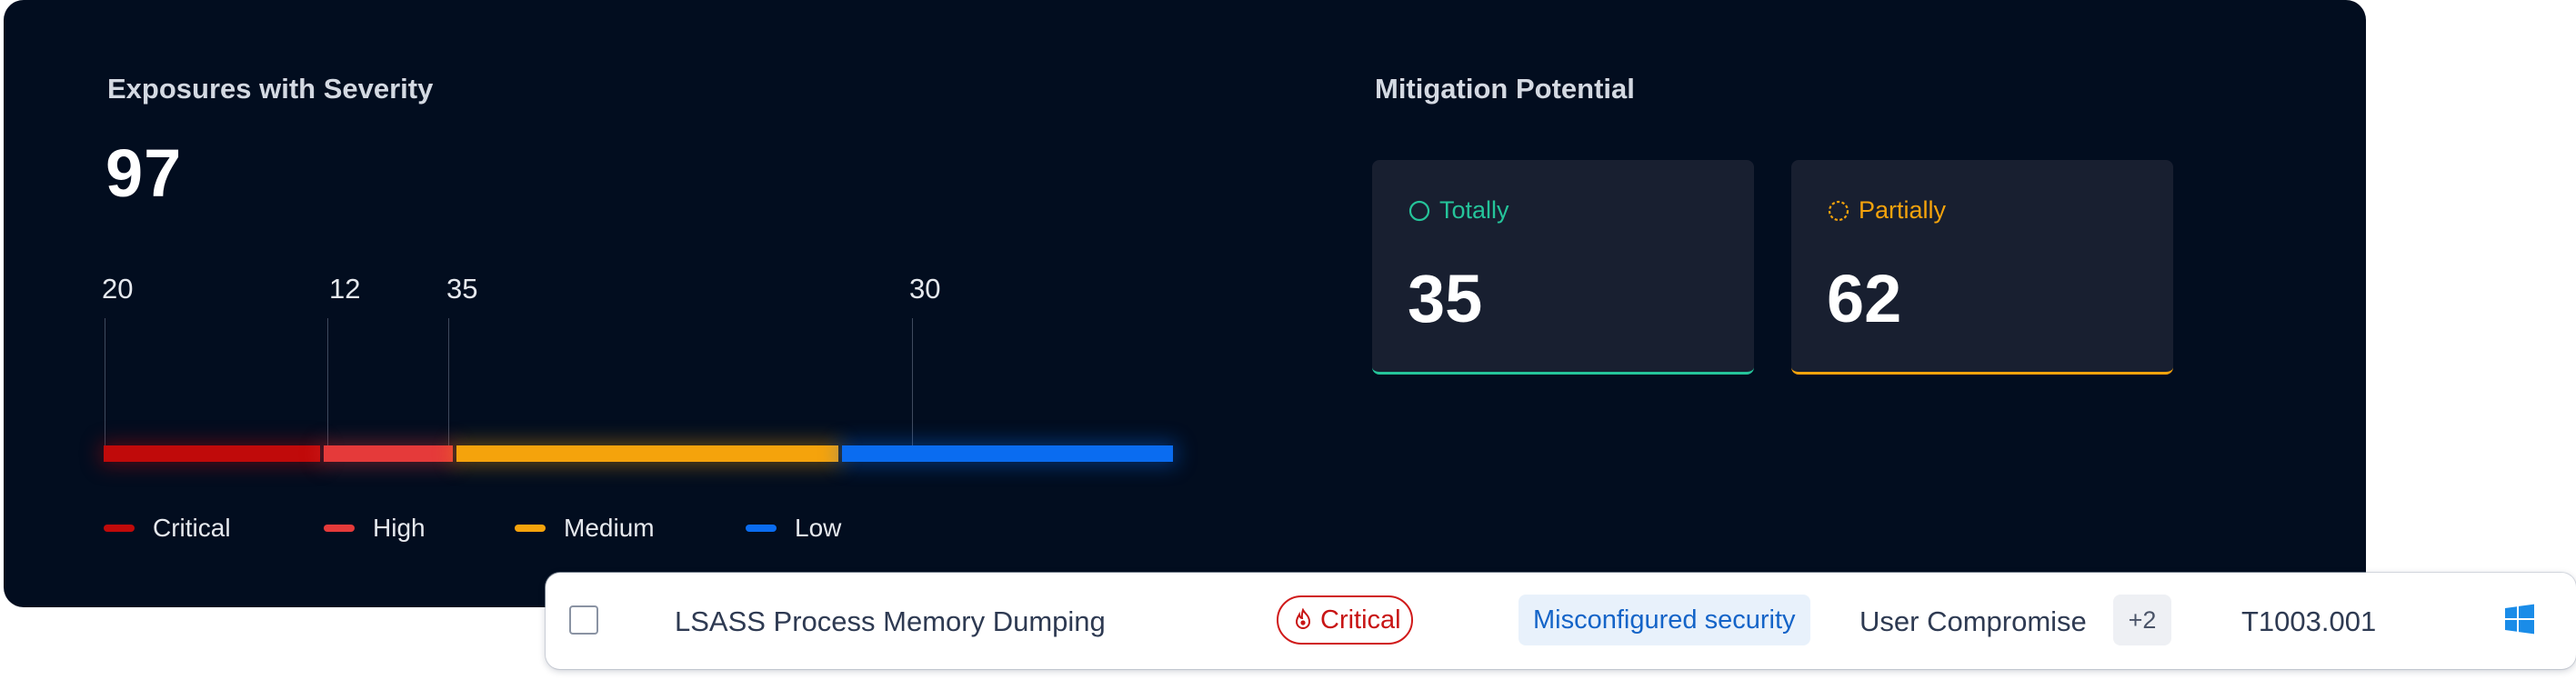  What do you see at coordinates (2309, 621) in the screenshot?
I see `mitre-technique-id: T1003.001` at bounding box center [2309, 621].